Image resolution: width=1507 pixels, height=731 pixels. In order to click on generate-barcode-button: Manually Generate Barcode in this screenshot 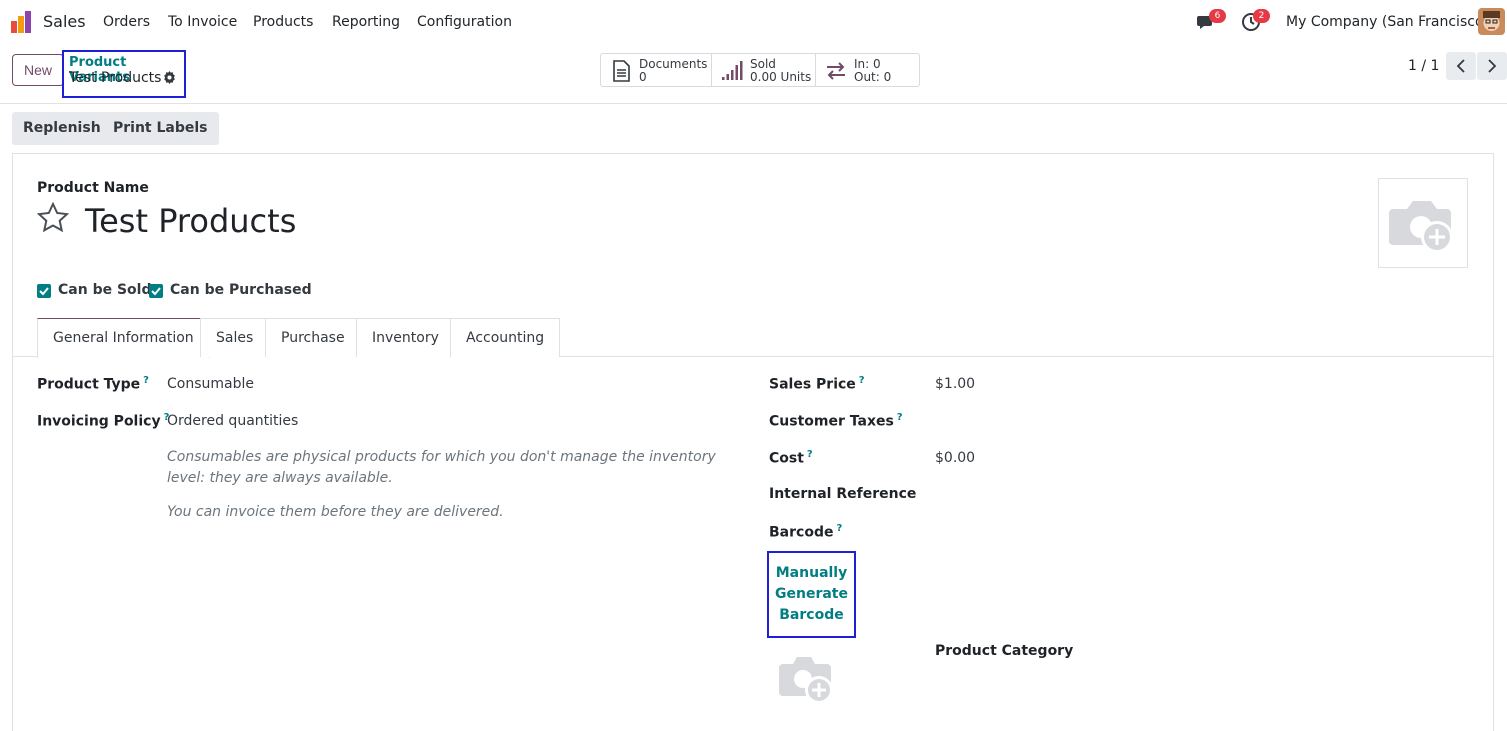, I will do `click(811, 594)`.